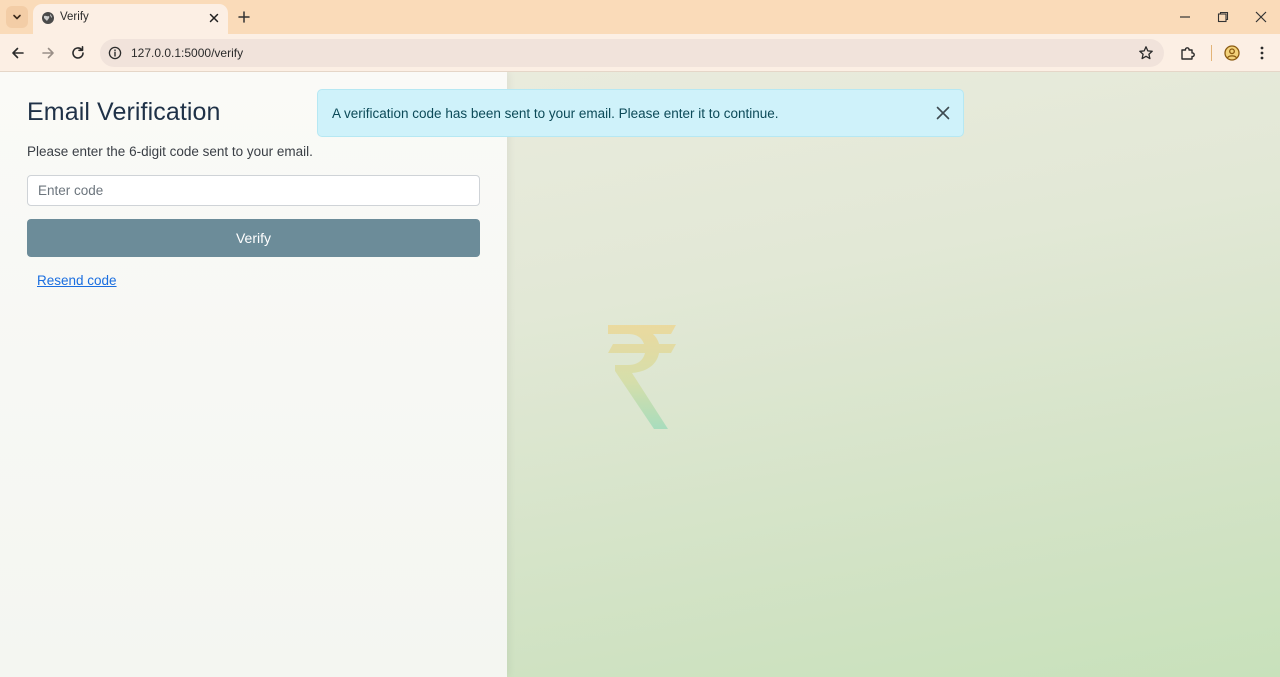 The image size is (1280, 677). I want to click on puzzle-icon, so click(1188, 53).